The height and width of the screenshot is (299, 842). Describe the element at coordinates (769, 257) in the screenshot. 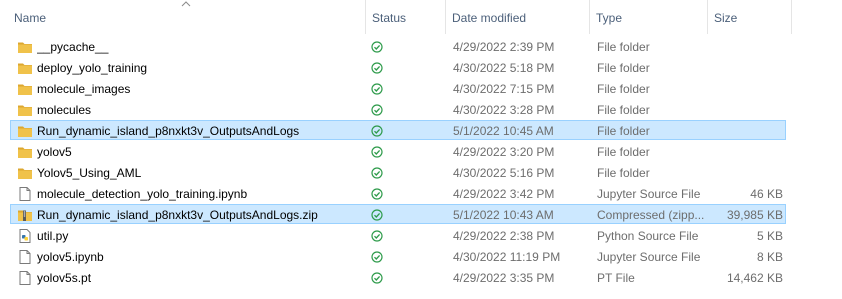

I see `file-size: 8 KB` at that location.